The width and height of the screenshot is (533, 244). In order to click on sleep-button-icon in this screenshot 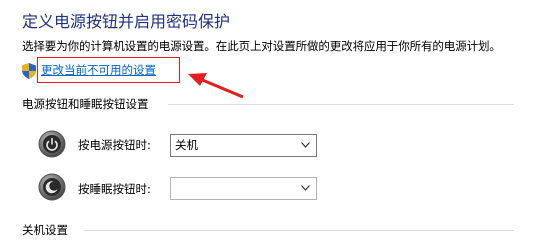, I will do `click(52, 187)`.